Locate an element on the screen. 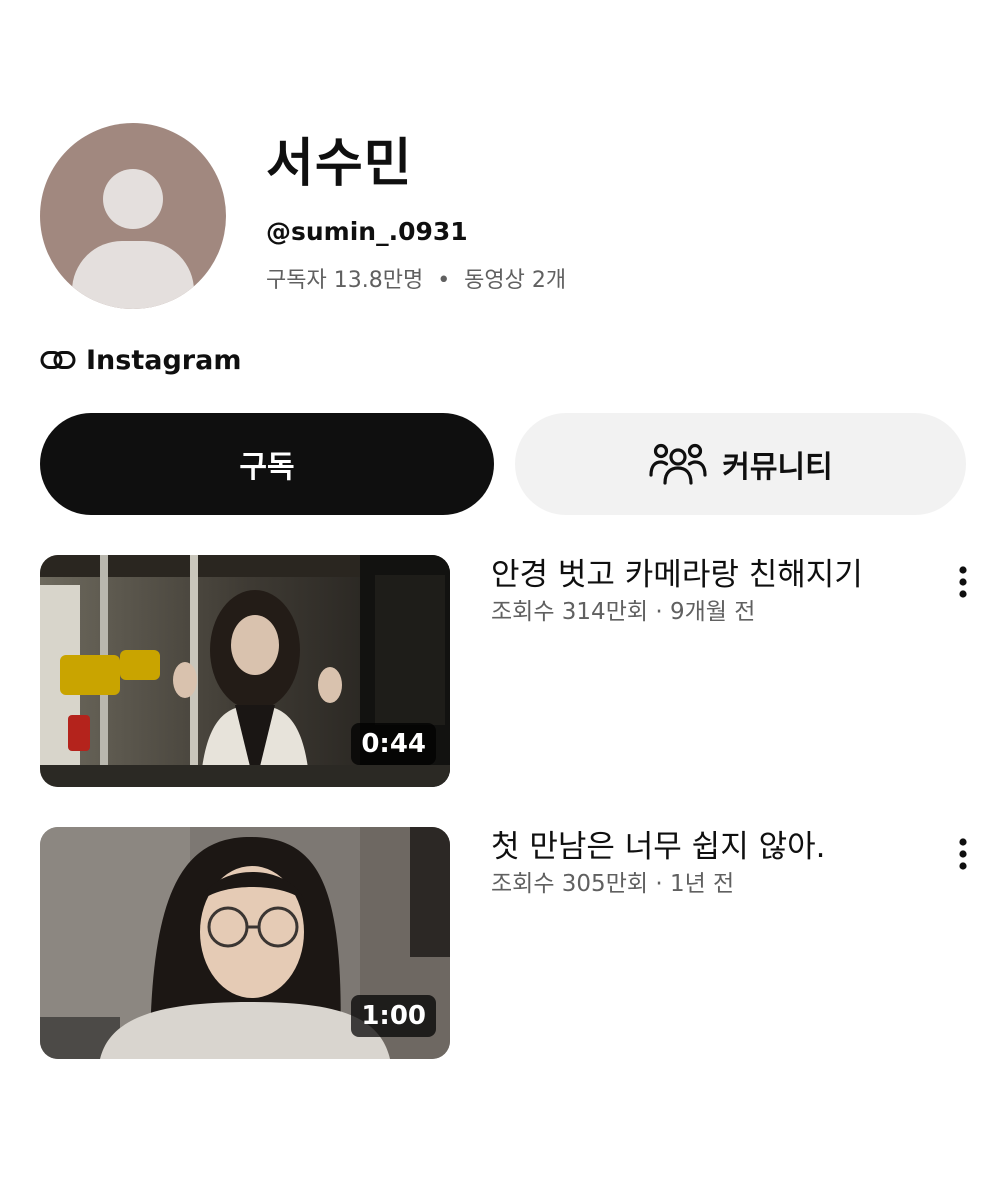 Image resolution: width=1006 pixels, height=1200 pixels. default-avatar-body is located at coordinates (133, 275).